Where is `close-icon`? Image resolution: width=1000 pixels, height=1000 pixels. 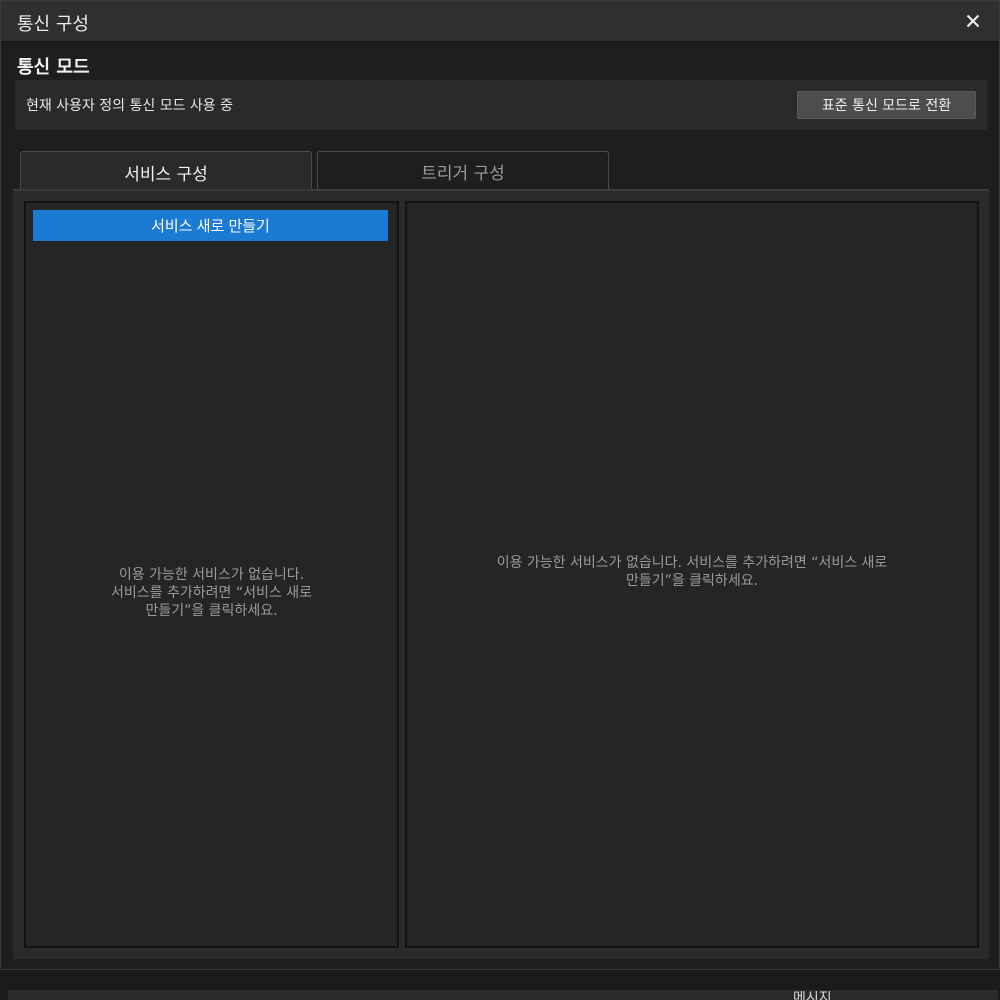 close-icon is located at coordinates (973, 21).